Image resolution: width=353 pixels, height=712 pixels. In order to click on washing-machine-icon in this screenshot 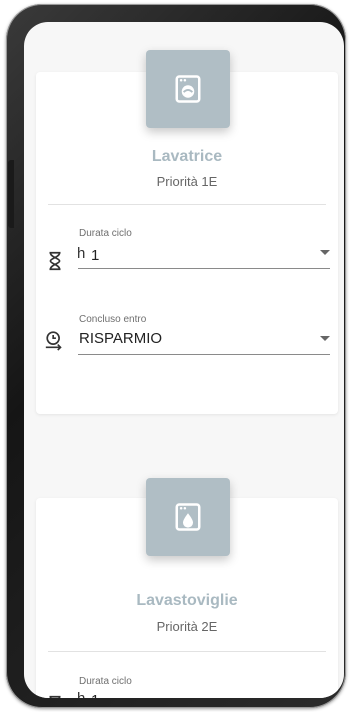, I will do `click(188, 89)`.